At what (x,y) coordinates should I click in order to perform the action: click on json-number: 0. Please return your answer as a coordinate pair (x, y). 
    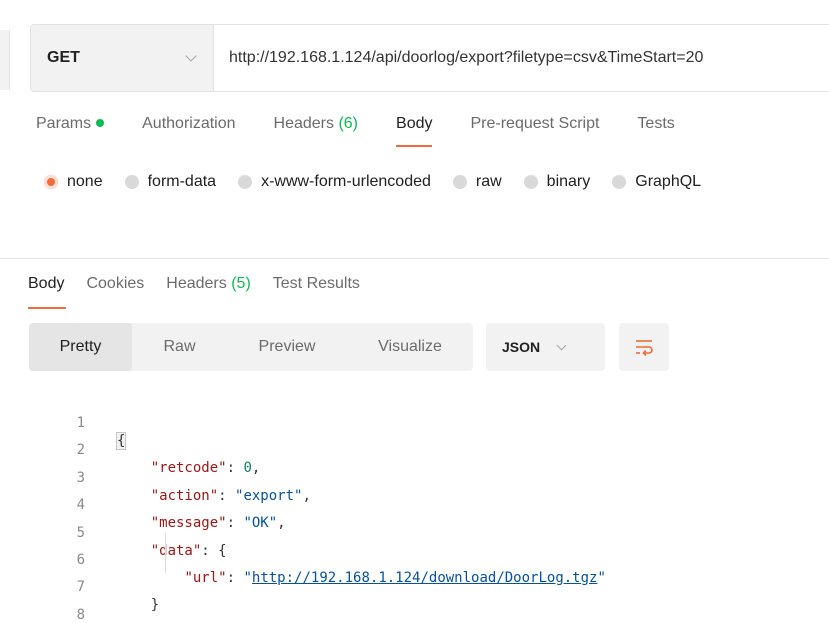
    Looking at the image, I should click on (247, 468).